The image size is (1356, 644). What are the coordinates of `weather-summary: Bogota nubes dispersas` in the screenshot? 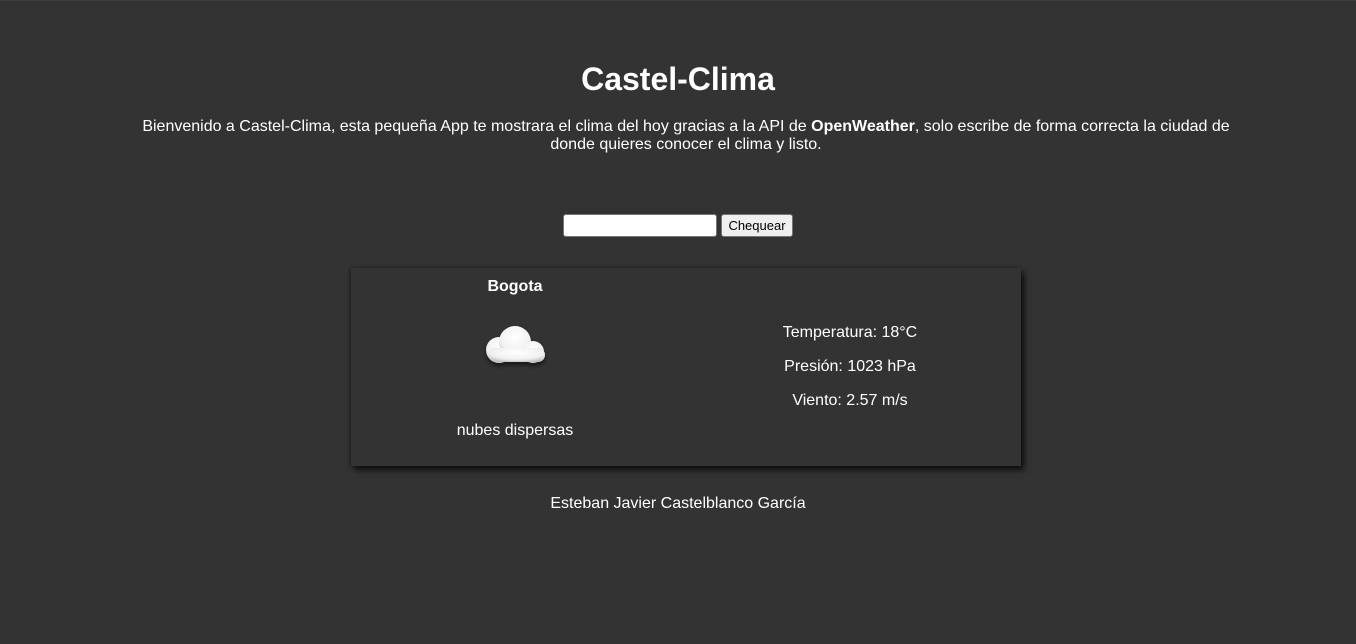 It's located at (515, 367).